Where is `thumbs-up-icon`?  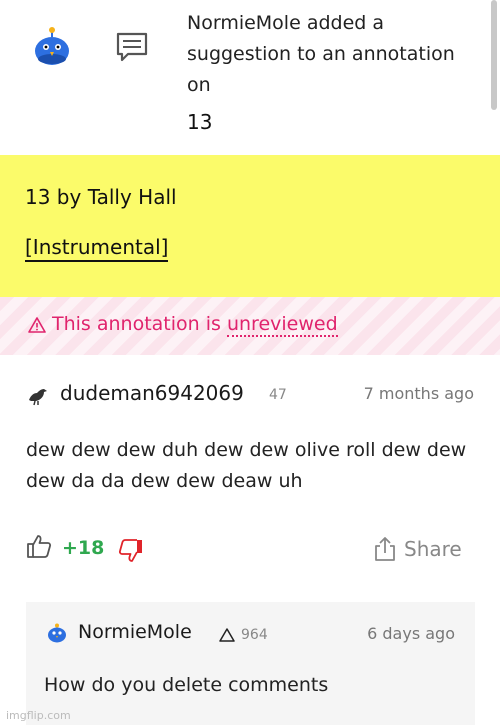 thumbs-up-icon is located at coordinates (39, 546).